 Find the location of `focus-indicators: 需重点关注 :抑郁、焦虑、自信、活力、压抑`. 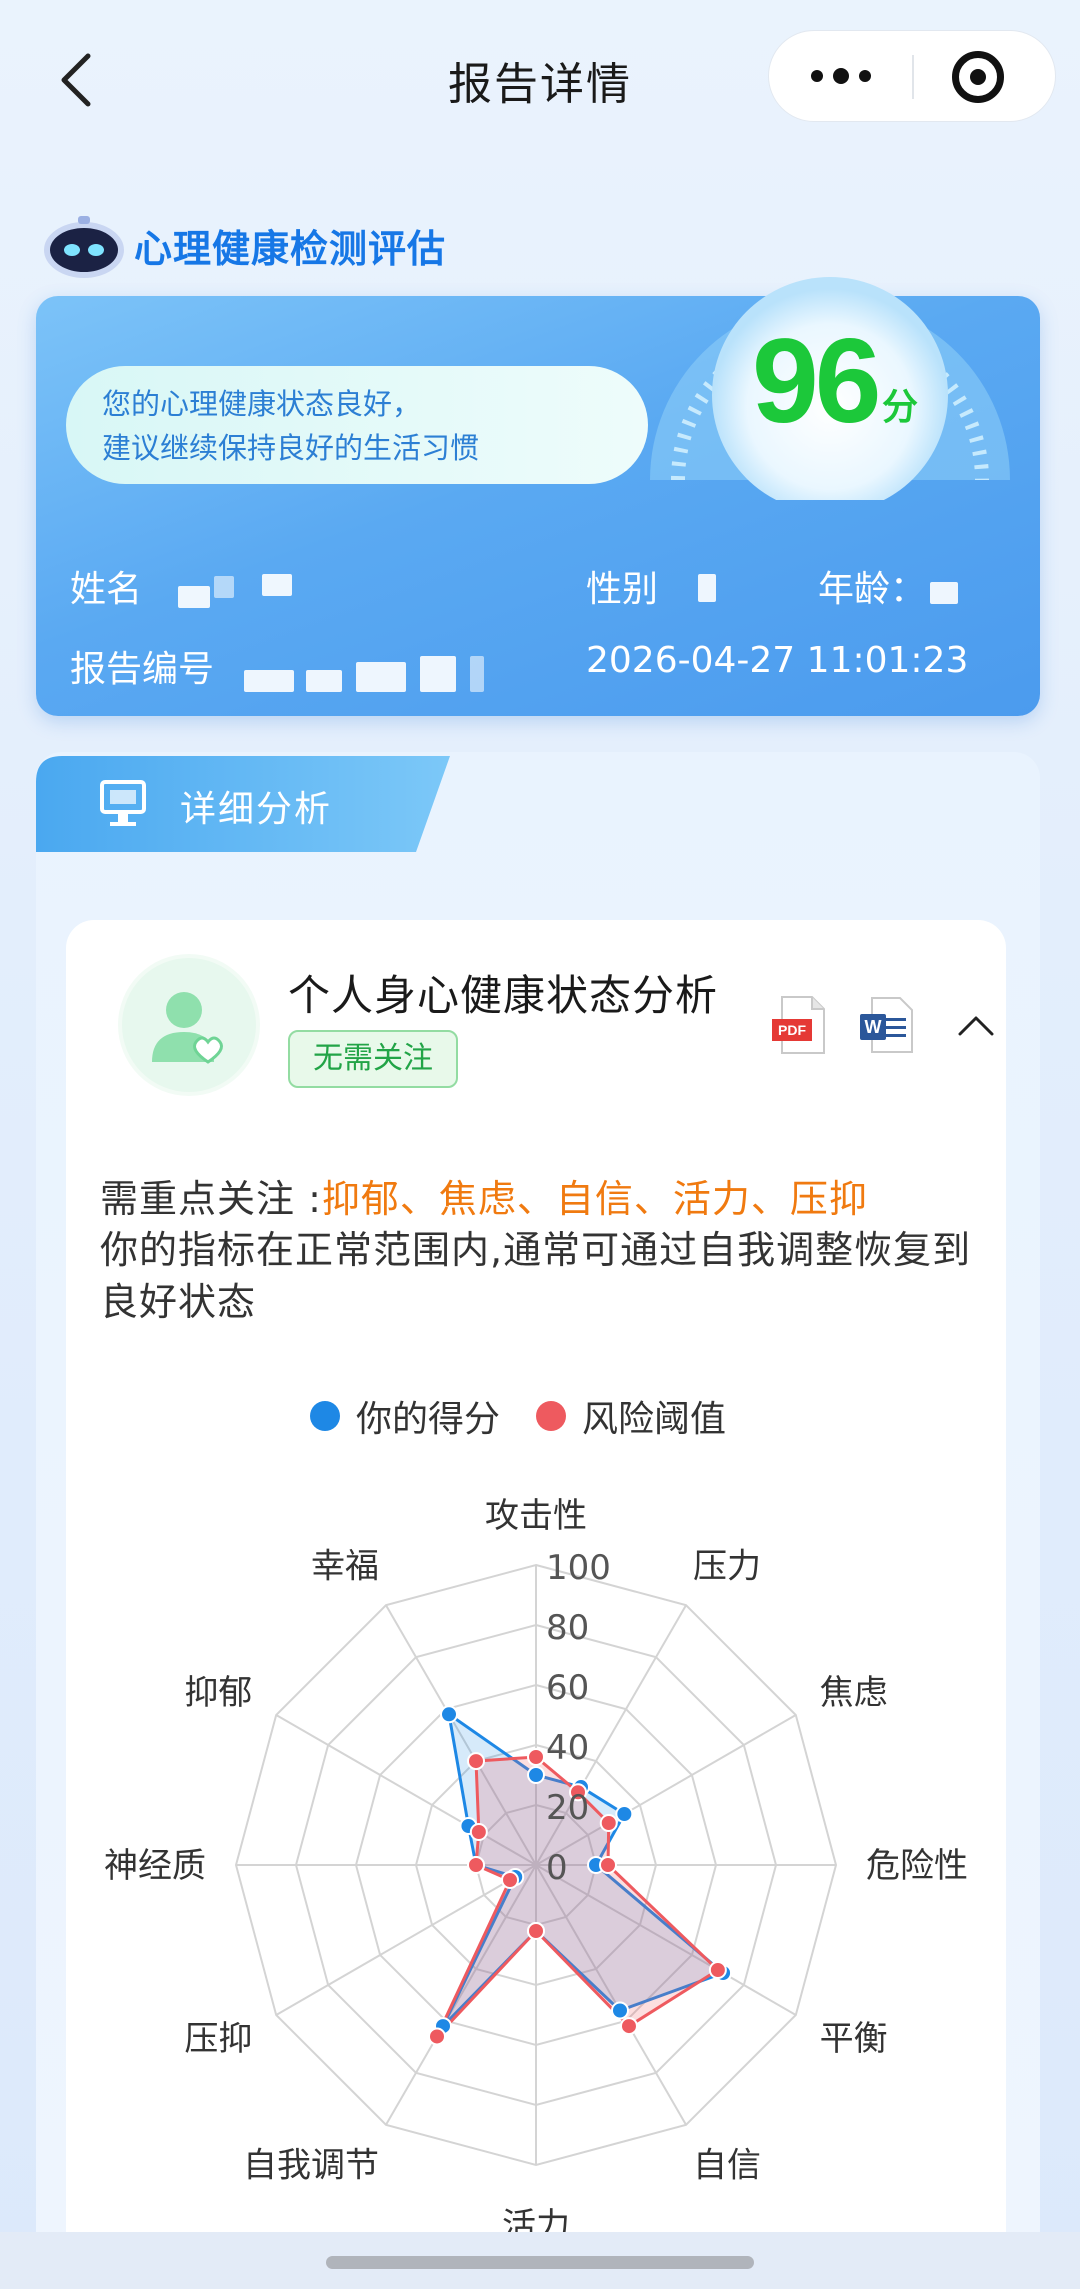

focus-indicators: 需重点关注 :抑郁、焦虑、自信、活力、压抑 is located at coordinates (484, 1195).